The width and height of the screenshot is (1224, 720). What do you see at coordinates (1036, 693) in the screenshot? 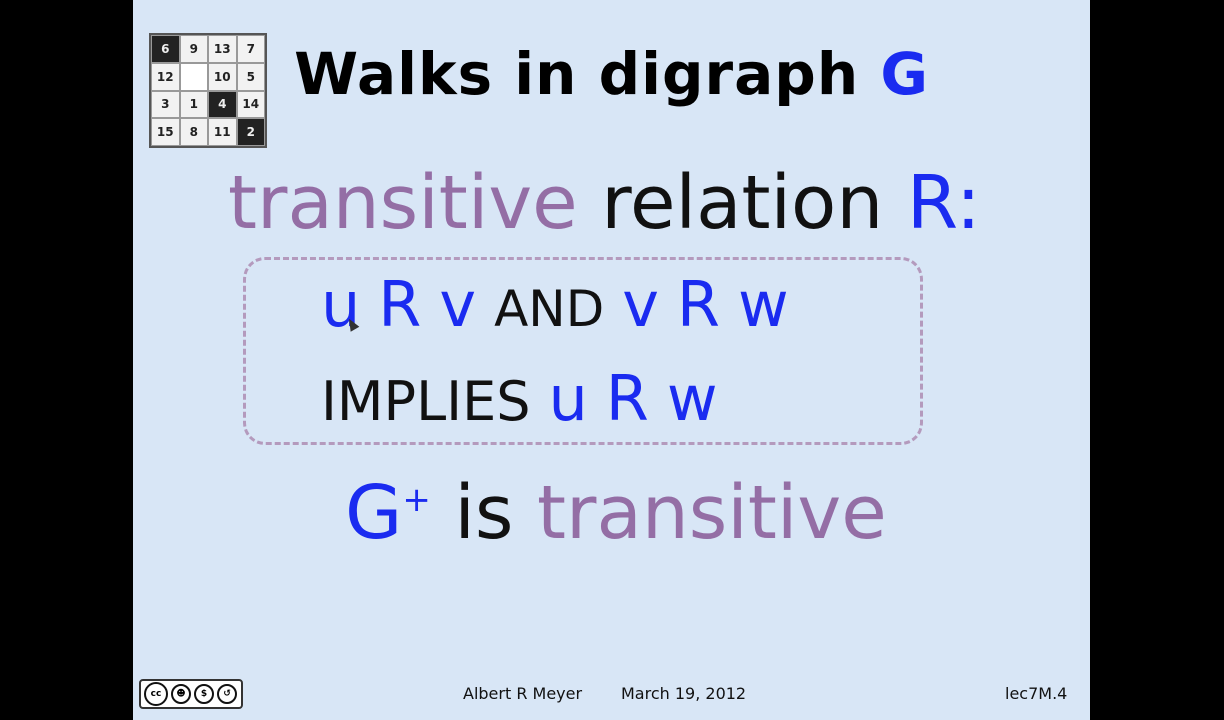
I see `footer-slide-id: lec7M.4` at bounding box center [1036, 693].